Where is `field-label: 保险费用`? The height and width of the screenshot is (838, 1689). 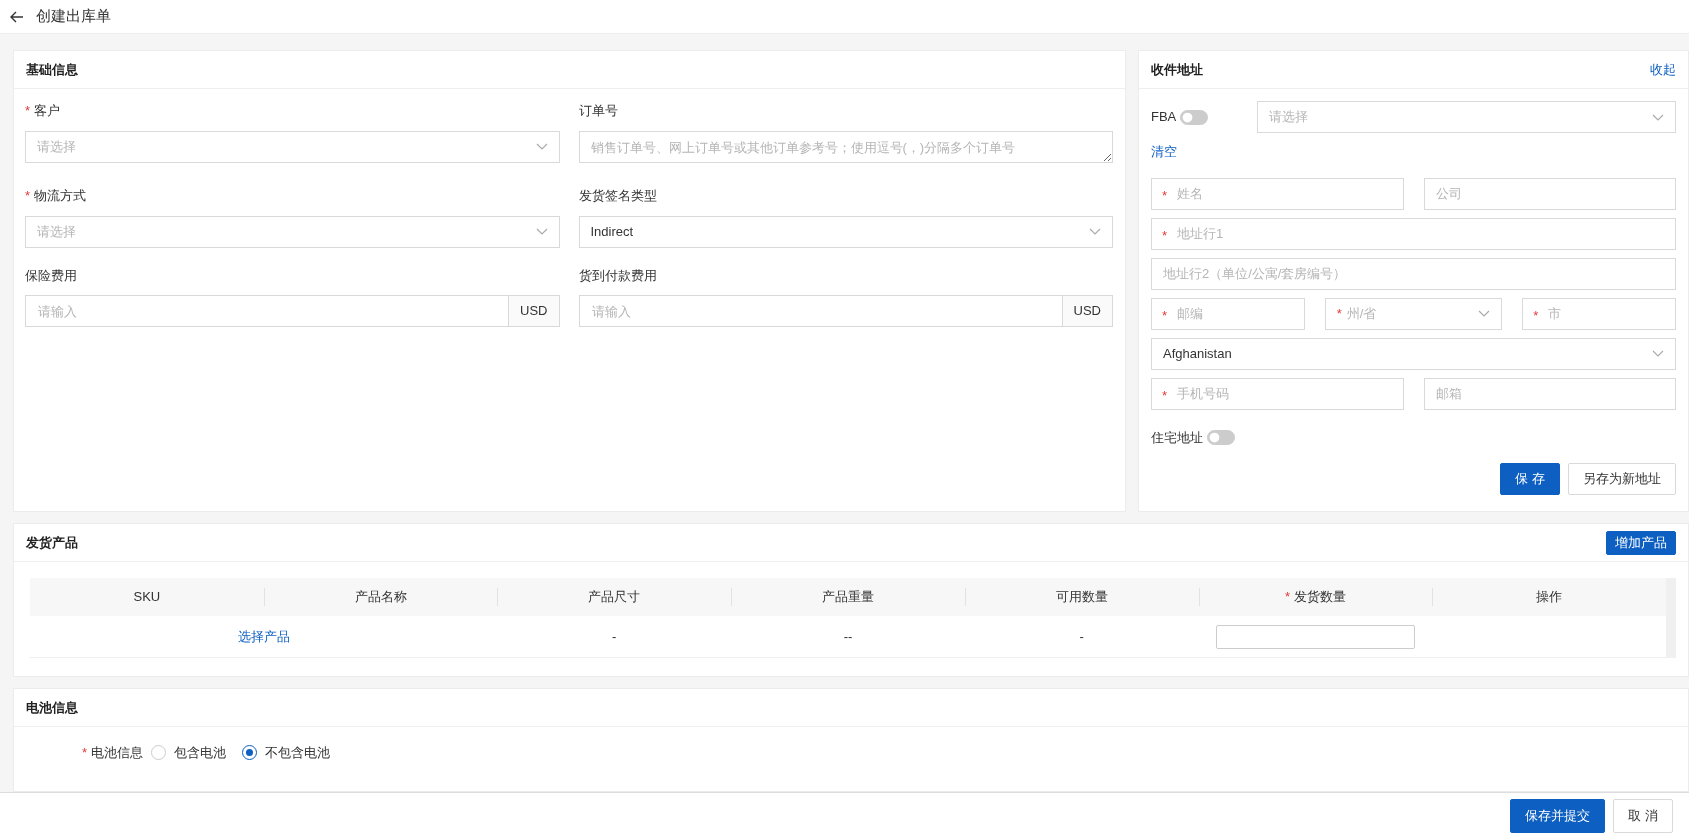
field-label: 保险费用 is located at coordinates (51, 275).